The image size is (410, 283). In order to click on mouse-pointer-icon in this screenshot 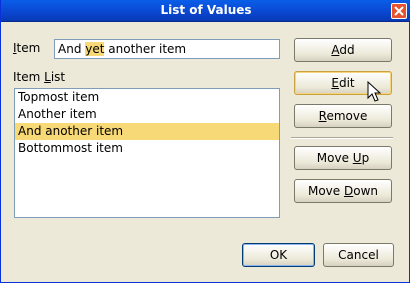, I will do `click(374, 91)`.